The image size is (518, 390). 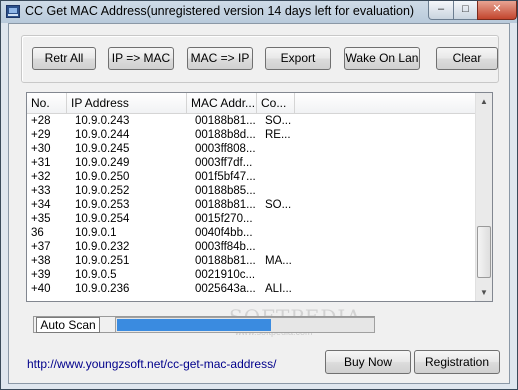 What do you see at coordinates (102, 149) in the screenshot?
I see `cell-ip: 10.9.0.245` at bounding box center [102, 149].